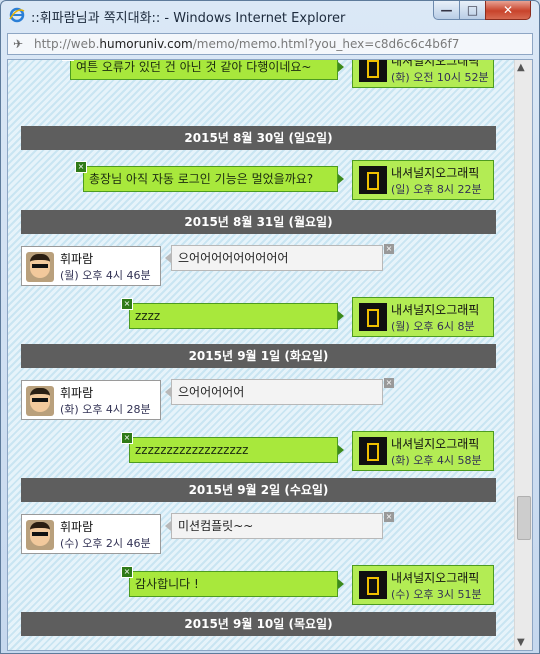 The image size is (540, 654). I want to click on ie-logo-icon, so click(17, 15).